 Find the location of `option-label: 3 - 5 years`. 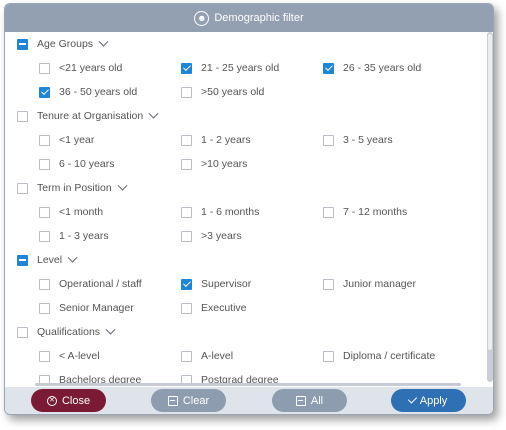

option-label: 3 - 5 years is located at coordinates (368, 140).